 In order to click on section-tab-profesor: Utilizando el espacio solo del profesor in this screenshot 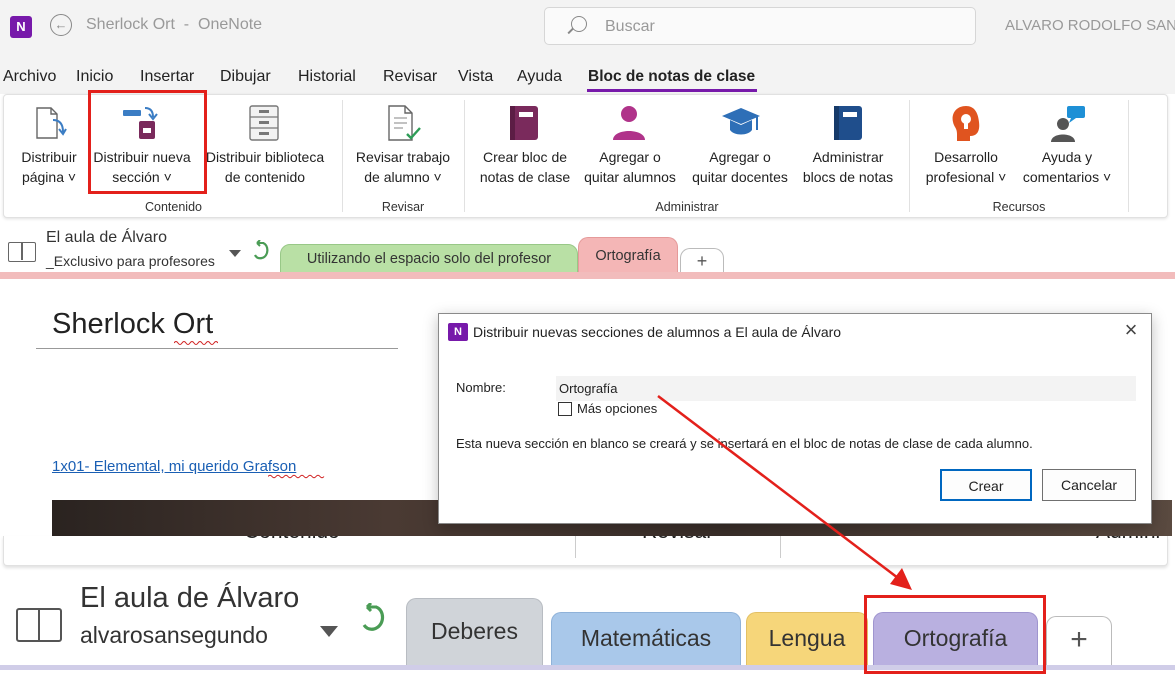, I will do `click(429, 258)`.